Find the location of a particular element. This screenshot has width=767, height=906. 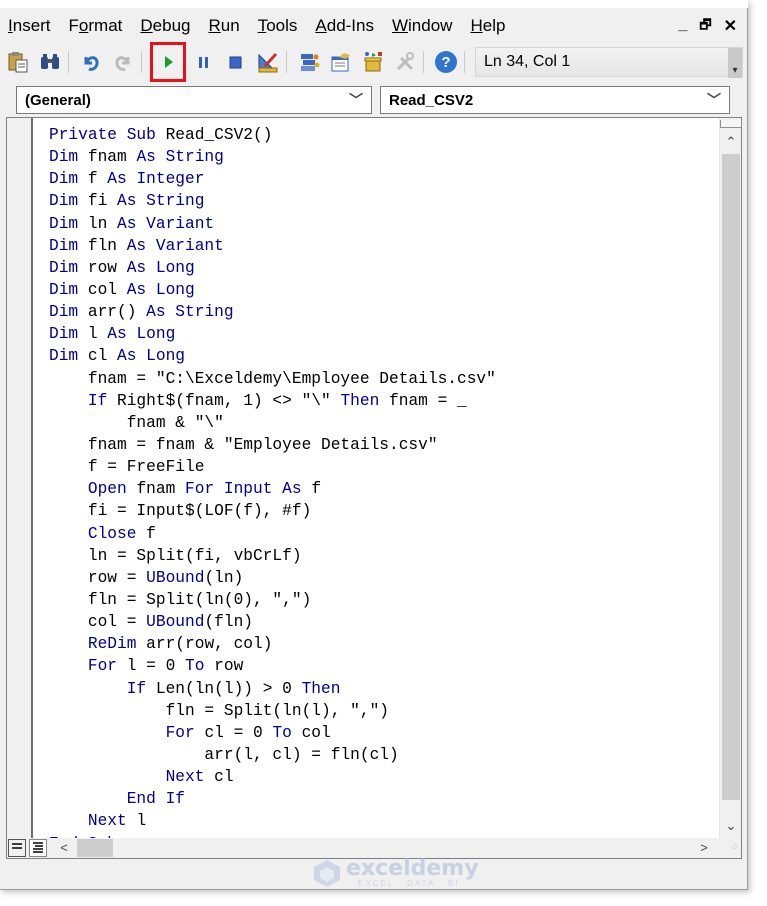

code-line: If Right$(fnam, 1) <> "\" Then fnam = _ is located at coordinates (272, 401).